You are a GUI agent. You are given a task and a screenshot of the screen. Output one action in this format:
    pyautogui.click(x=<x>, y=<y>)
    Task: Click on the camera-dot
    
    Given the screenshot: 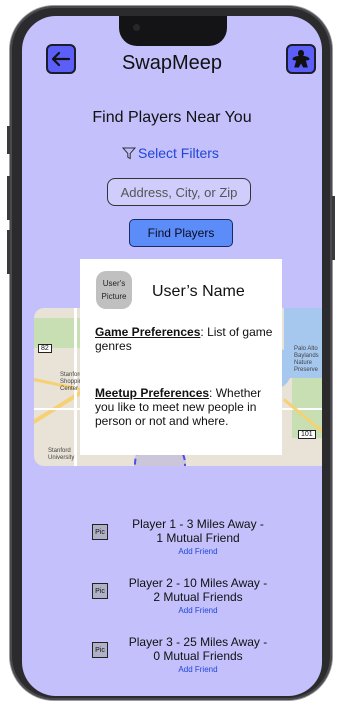 What is the action you would take?
    pyautogui.click(x=136, y=27)
    